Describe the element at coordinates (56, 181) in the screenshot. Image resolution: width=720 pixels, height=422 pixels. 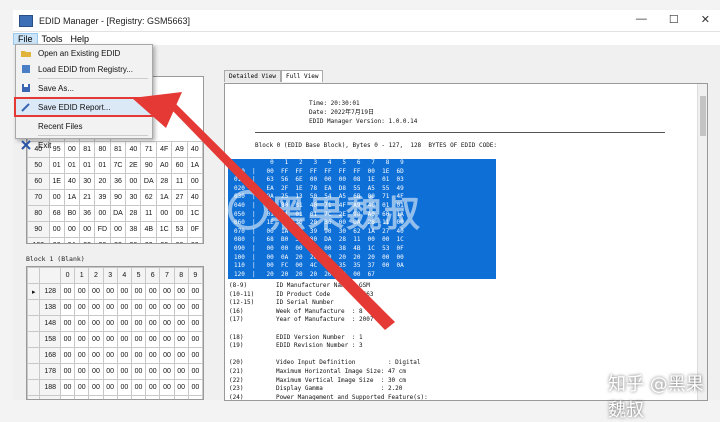
I see `hex-cell: 1E` at that location.